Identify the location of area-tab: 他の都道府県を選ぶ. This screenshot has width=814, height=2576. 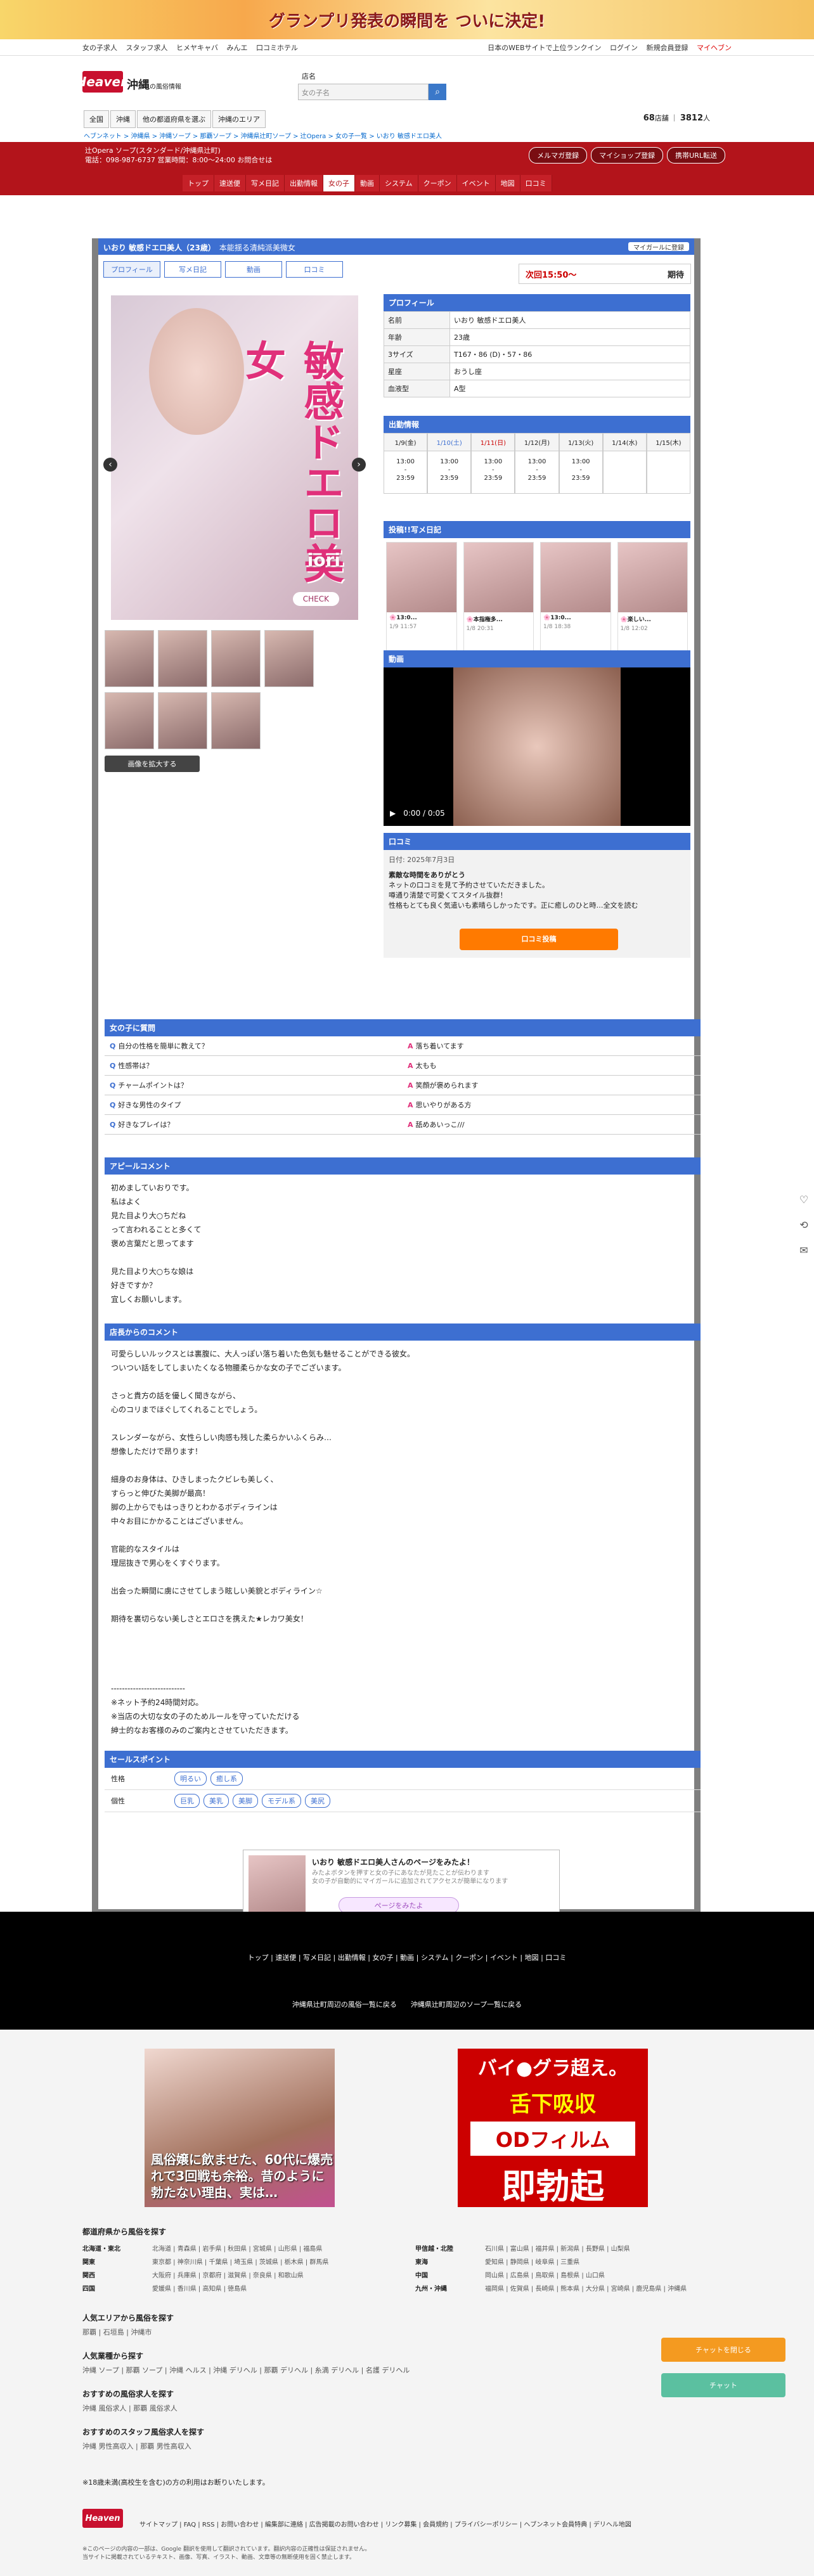
(174, 119).